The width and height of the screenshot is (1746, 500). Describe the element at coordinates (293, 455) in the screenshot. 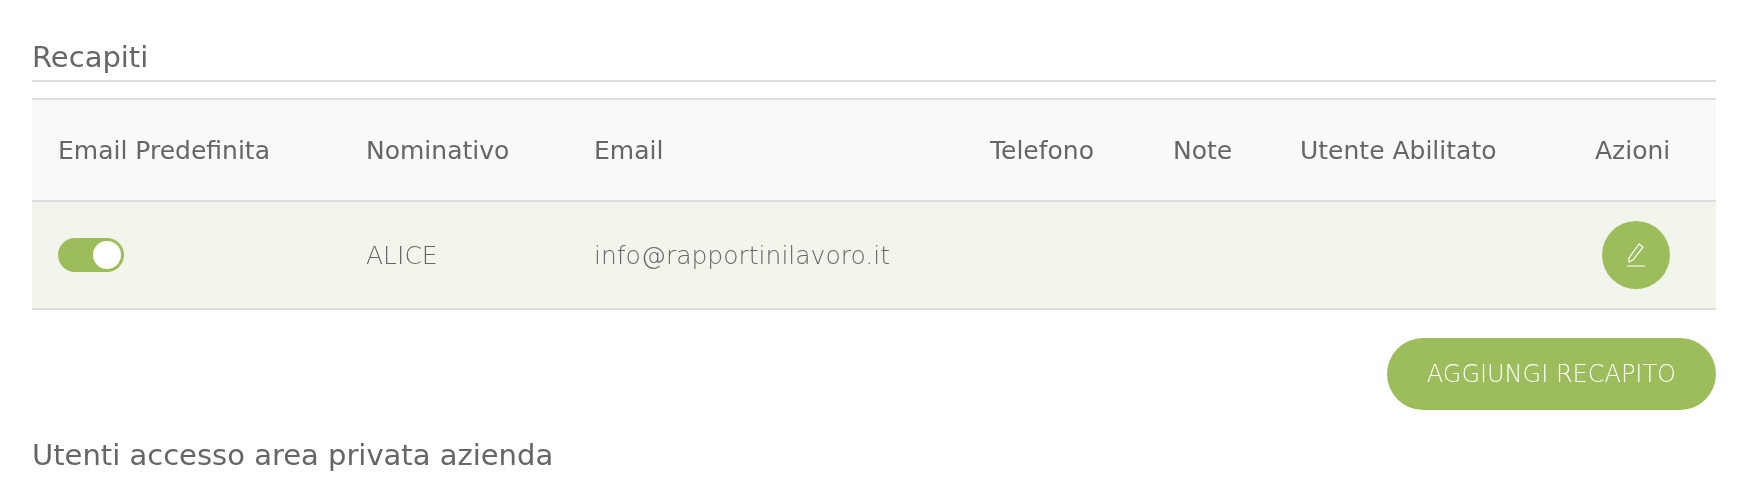

I see `section-title: Utenti accesso area privata azienda` at that location.